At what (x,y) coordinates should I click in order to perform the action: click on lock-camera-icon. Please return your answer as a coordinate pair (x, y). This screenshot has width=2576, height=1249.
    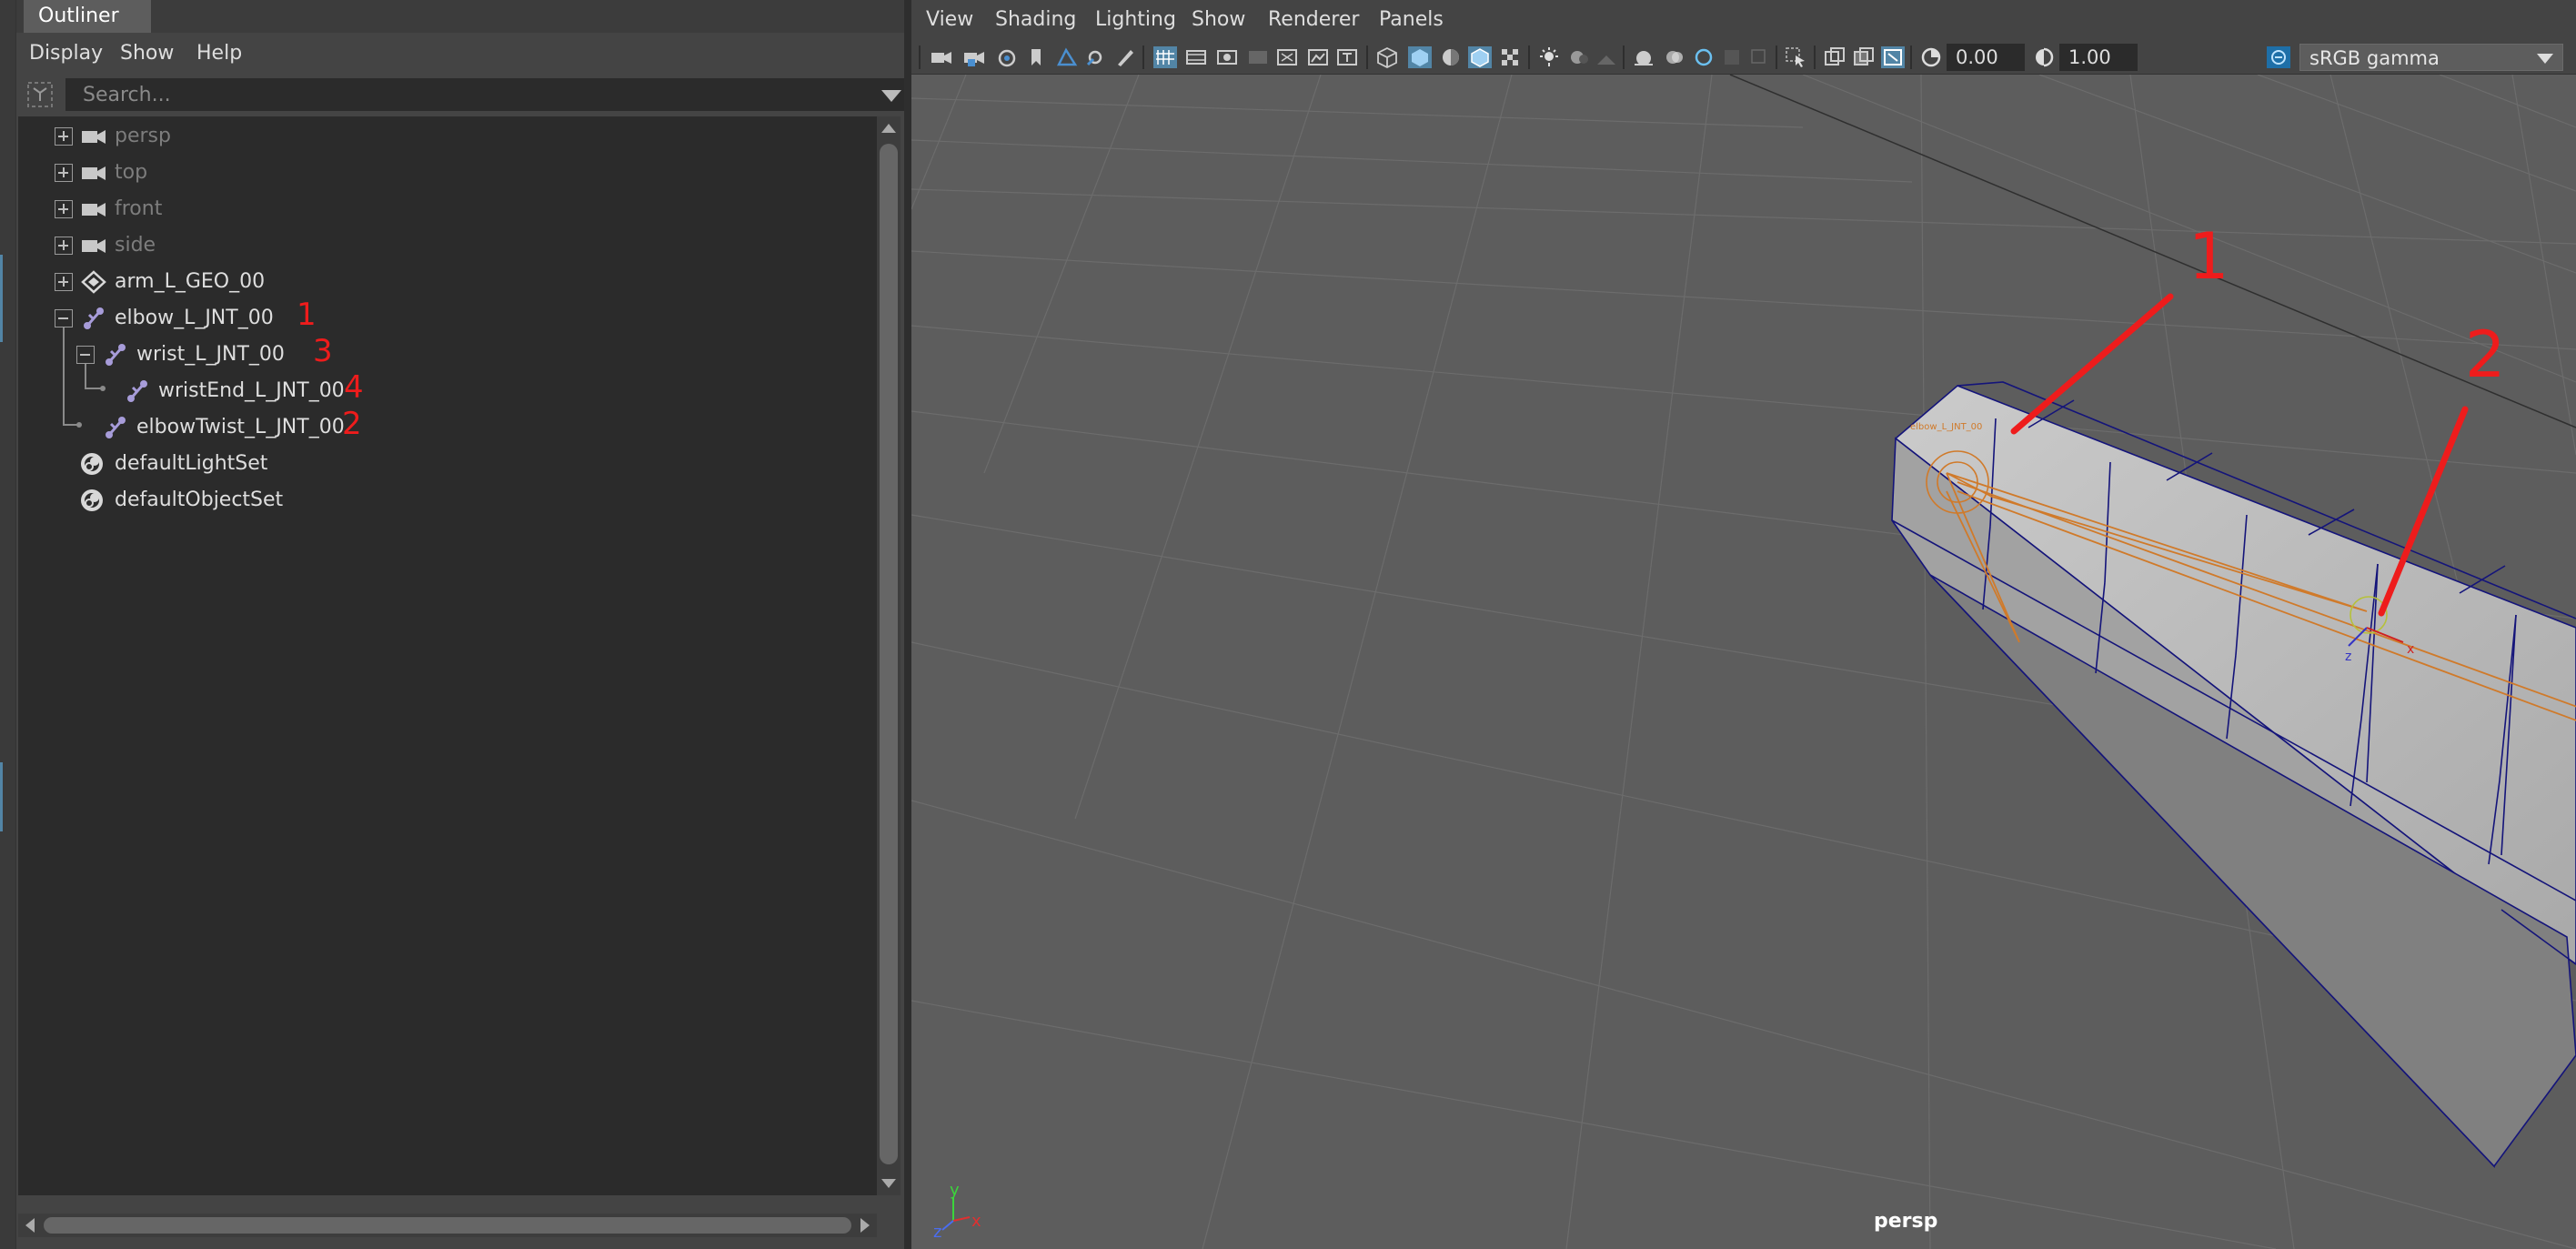
    Looking at the image, I should click on (974, 57).